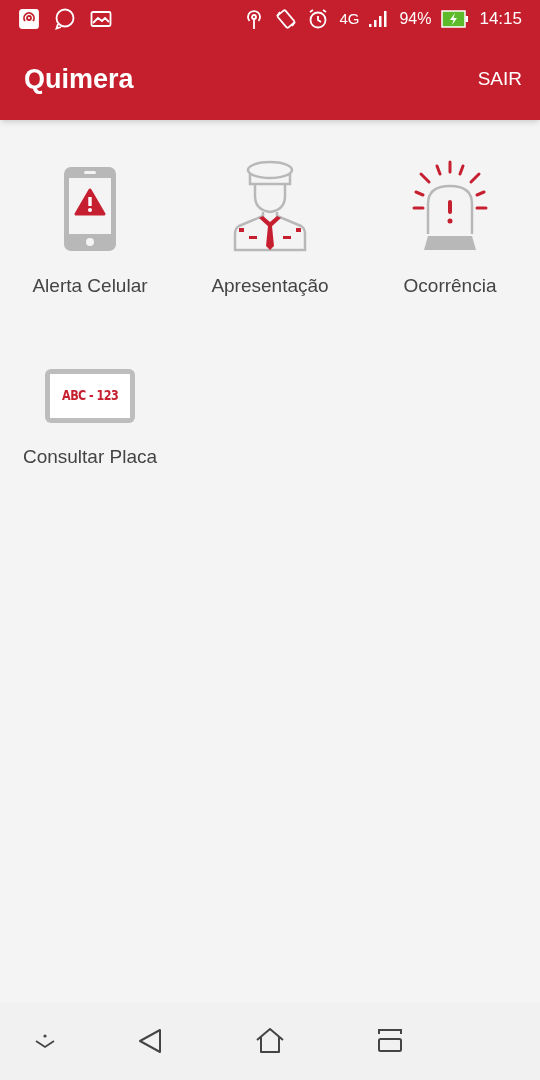  What do you see at coordinates (390, 1041) in the screenshot?
I see `recent-apps-icon` at bounding box center [390, 1041].